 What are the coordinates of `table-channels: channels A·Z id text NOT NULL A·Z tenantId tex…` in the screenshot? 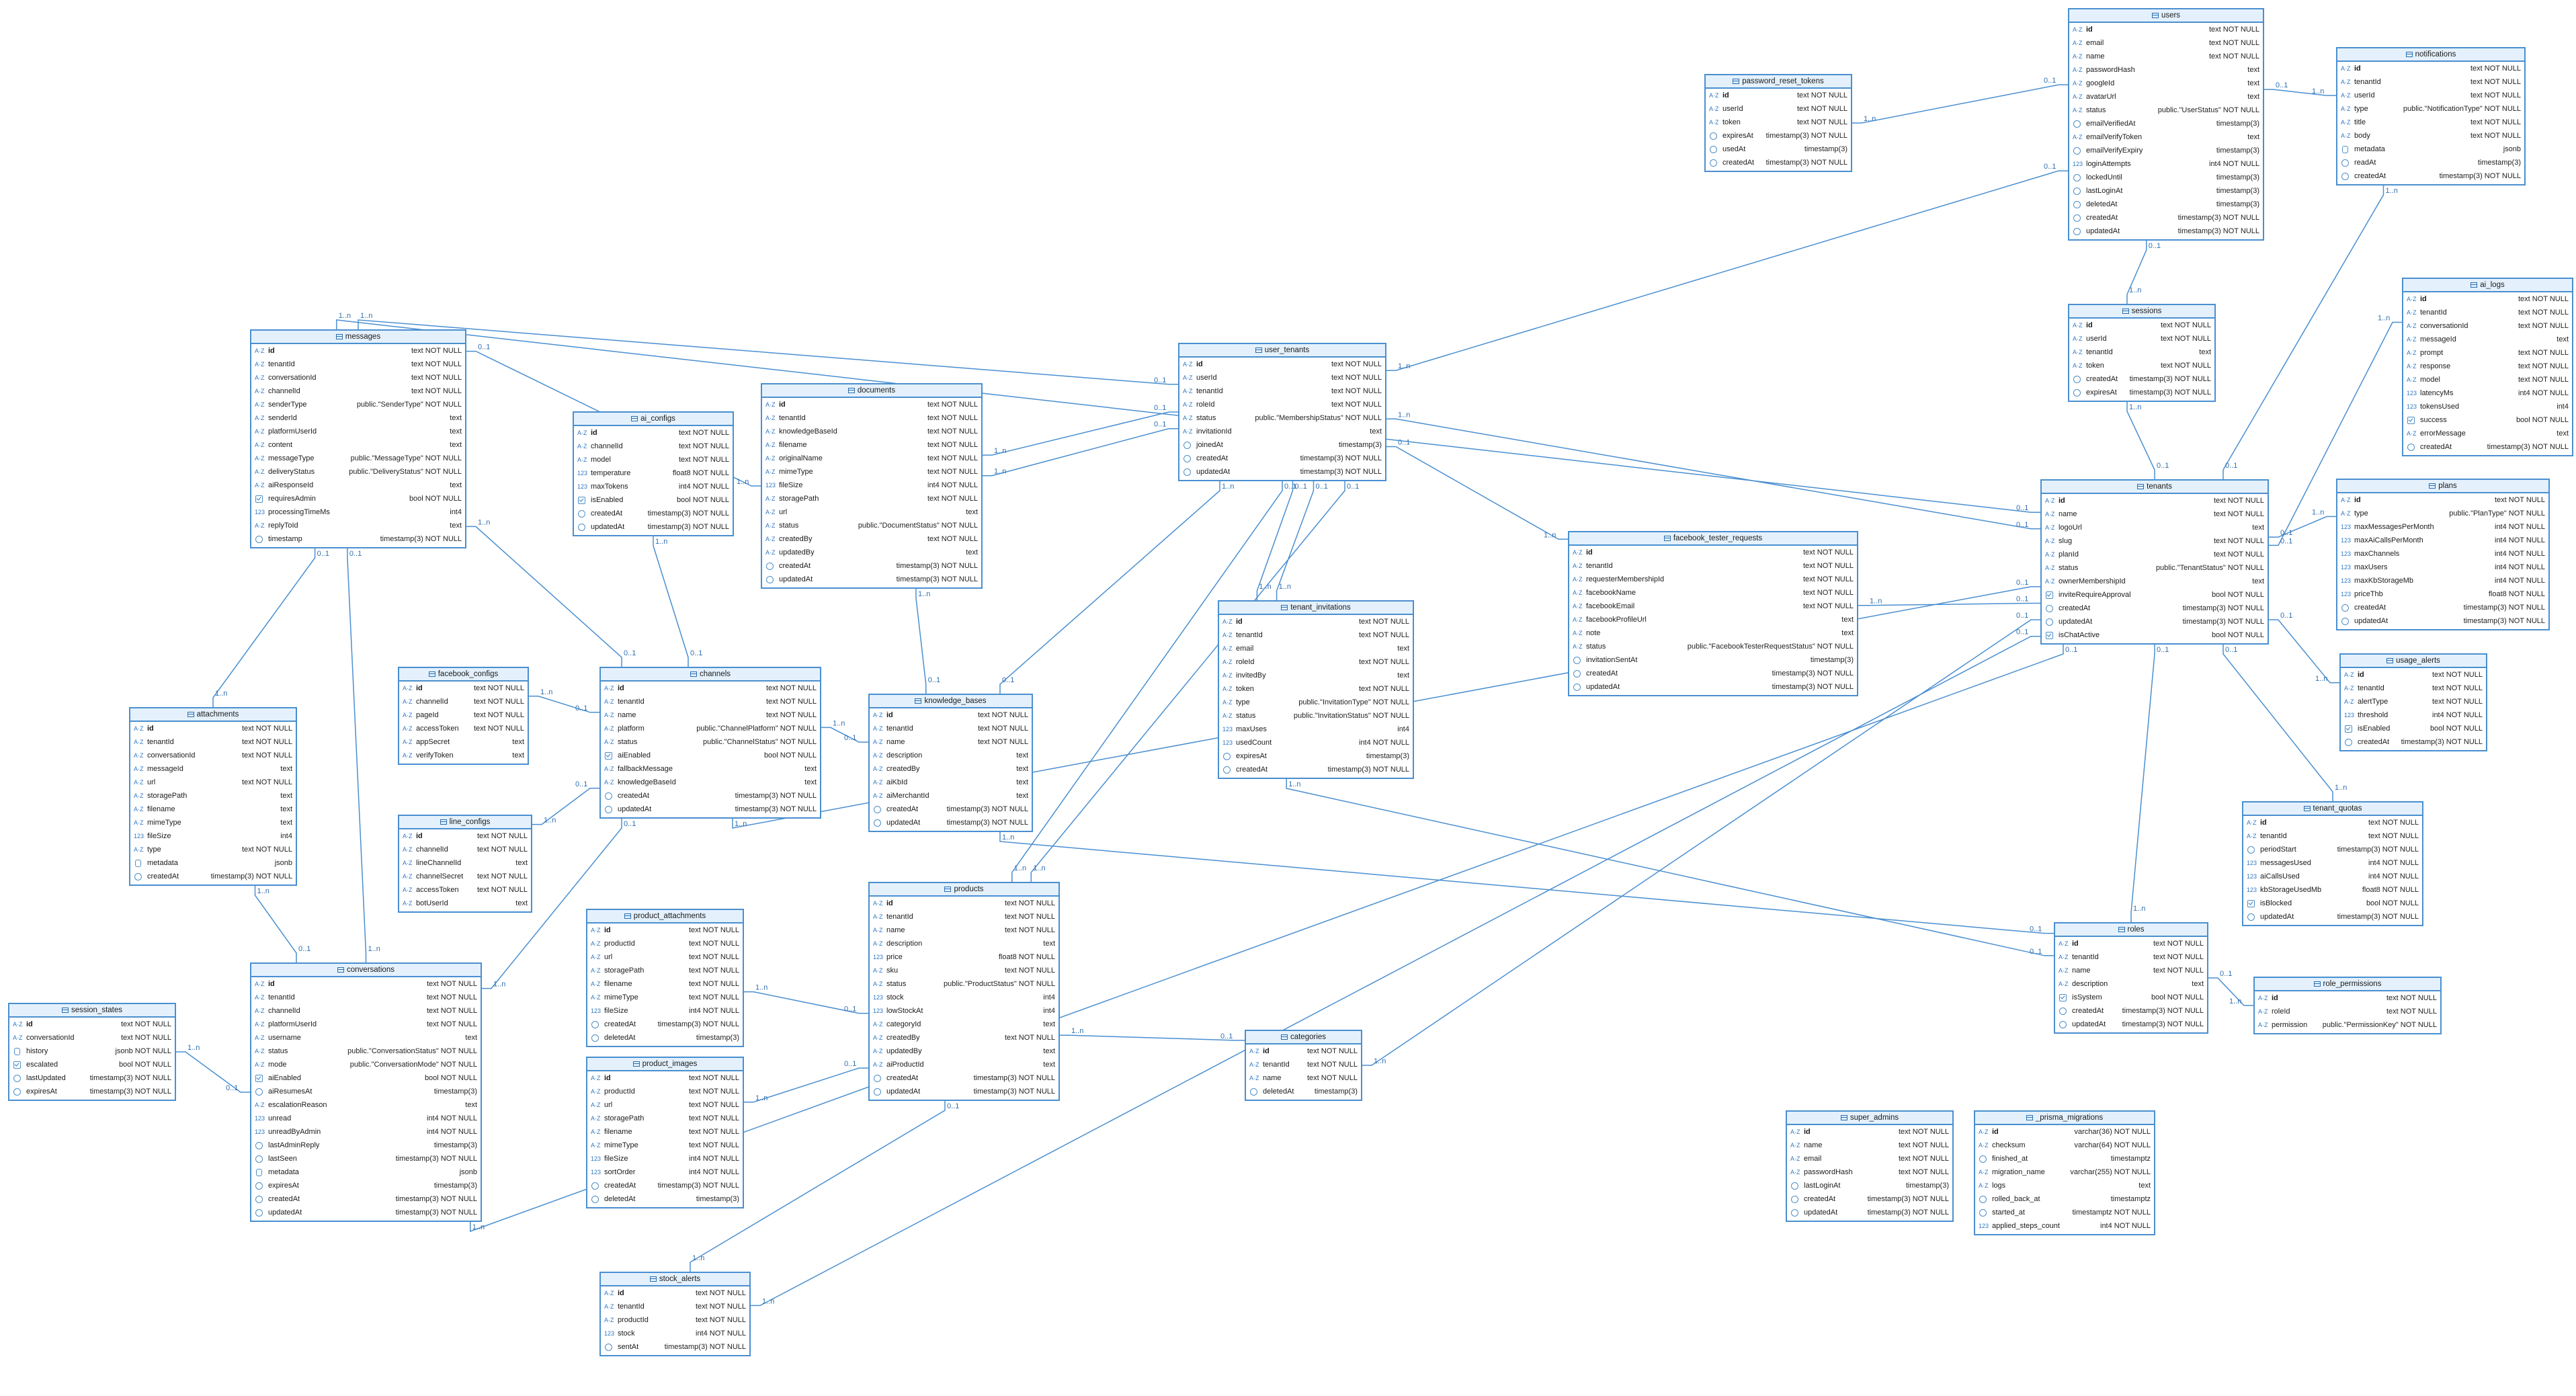 It's located at (710, 743).